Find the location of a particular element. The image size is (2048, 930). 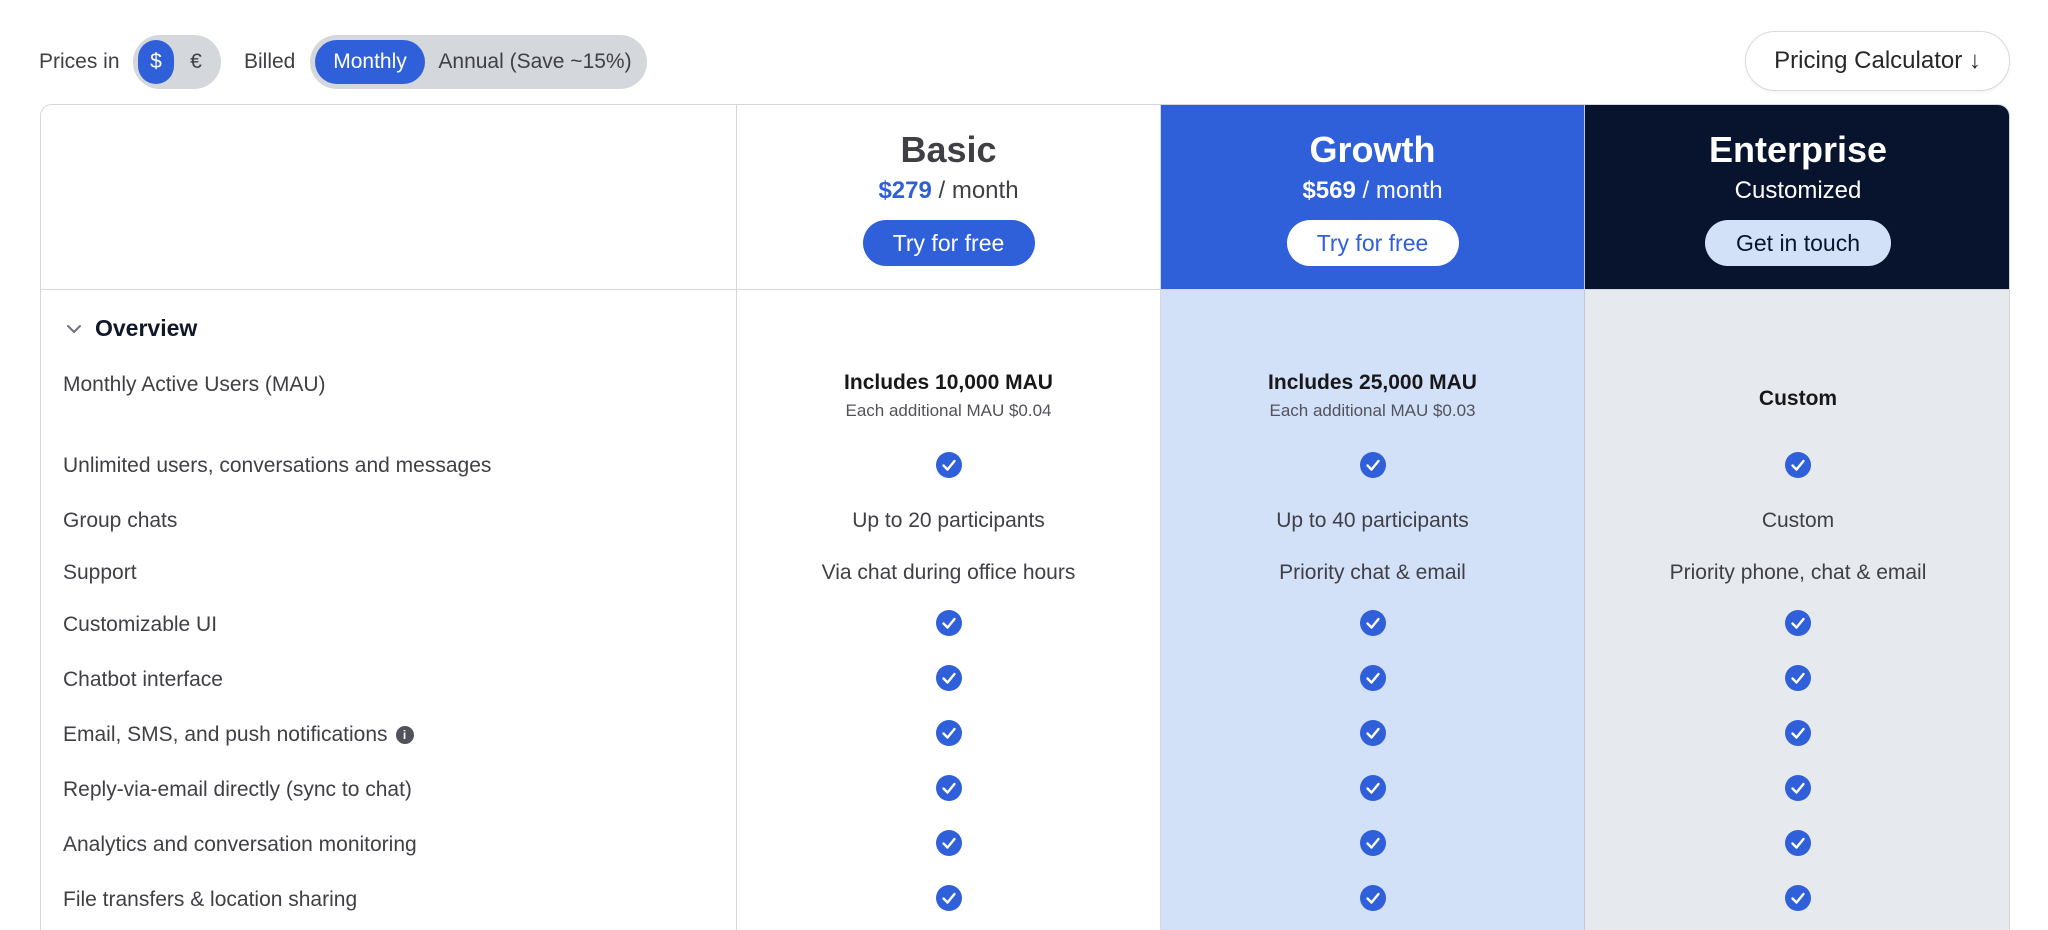

plan-price: $279 / month is located at coordinates (948, 191).